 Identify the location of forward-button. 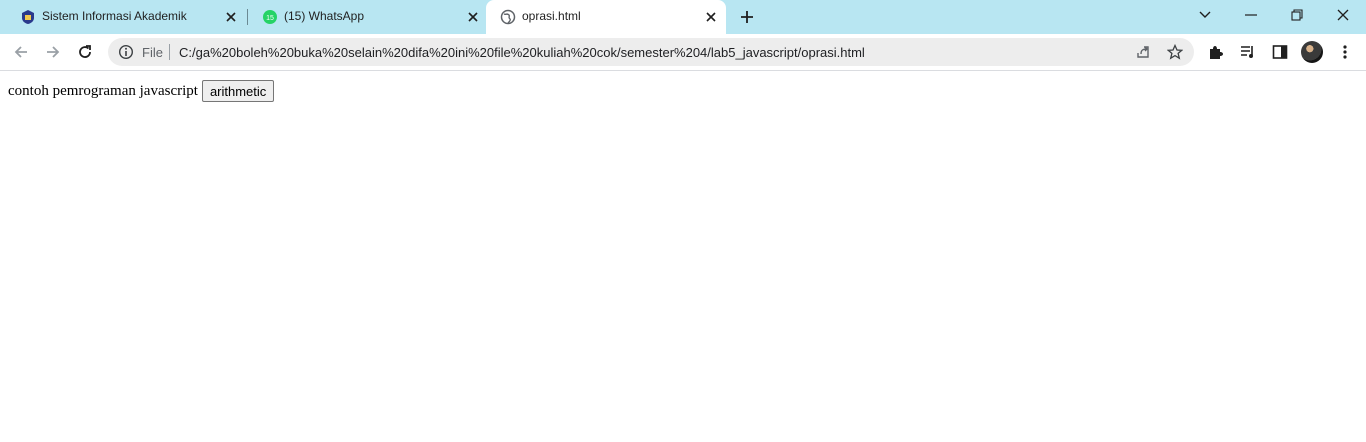
(53, 52).